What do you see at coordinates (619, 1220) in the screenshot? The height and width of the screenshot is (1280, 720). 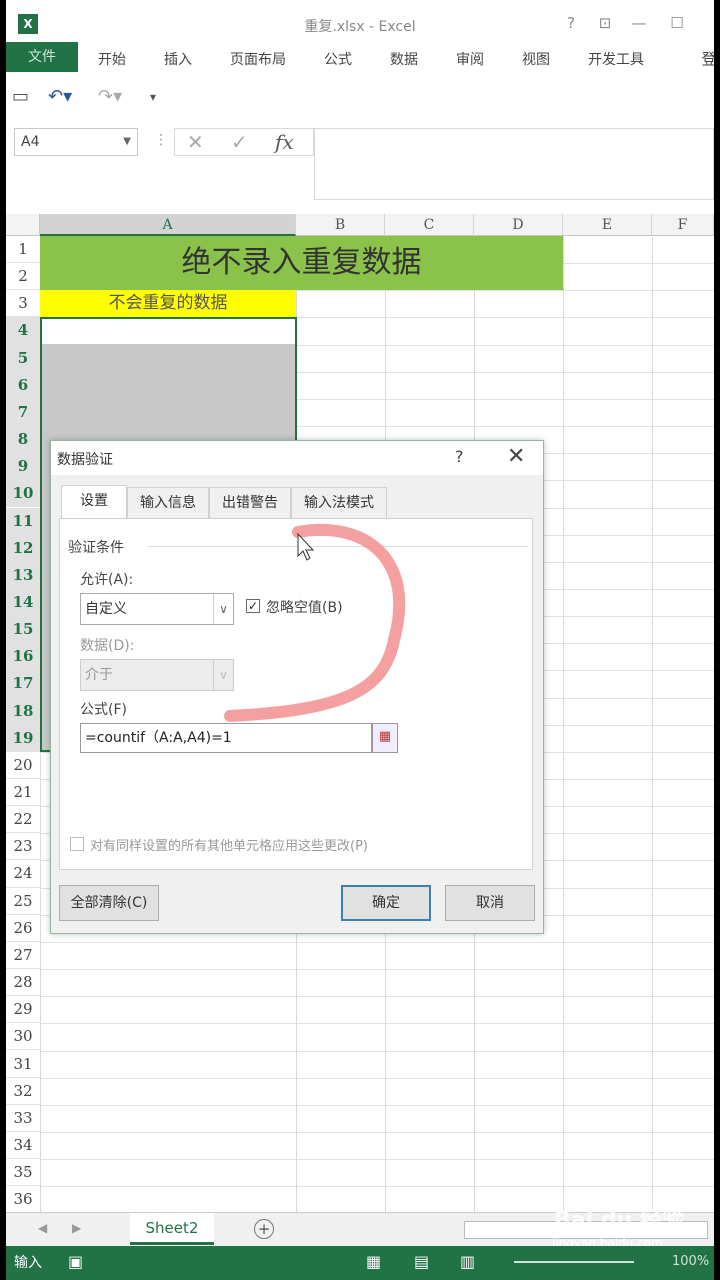 I see `watermark-logo: Bai du 经验` at bounding box center [619, 1220].